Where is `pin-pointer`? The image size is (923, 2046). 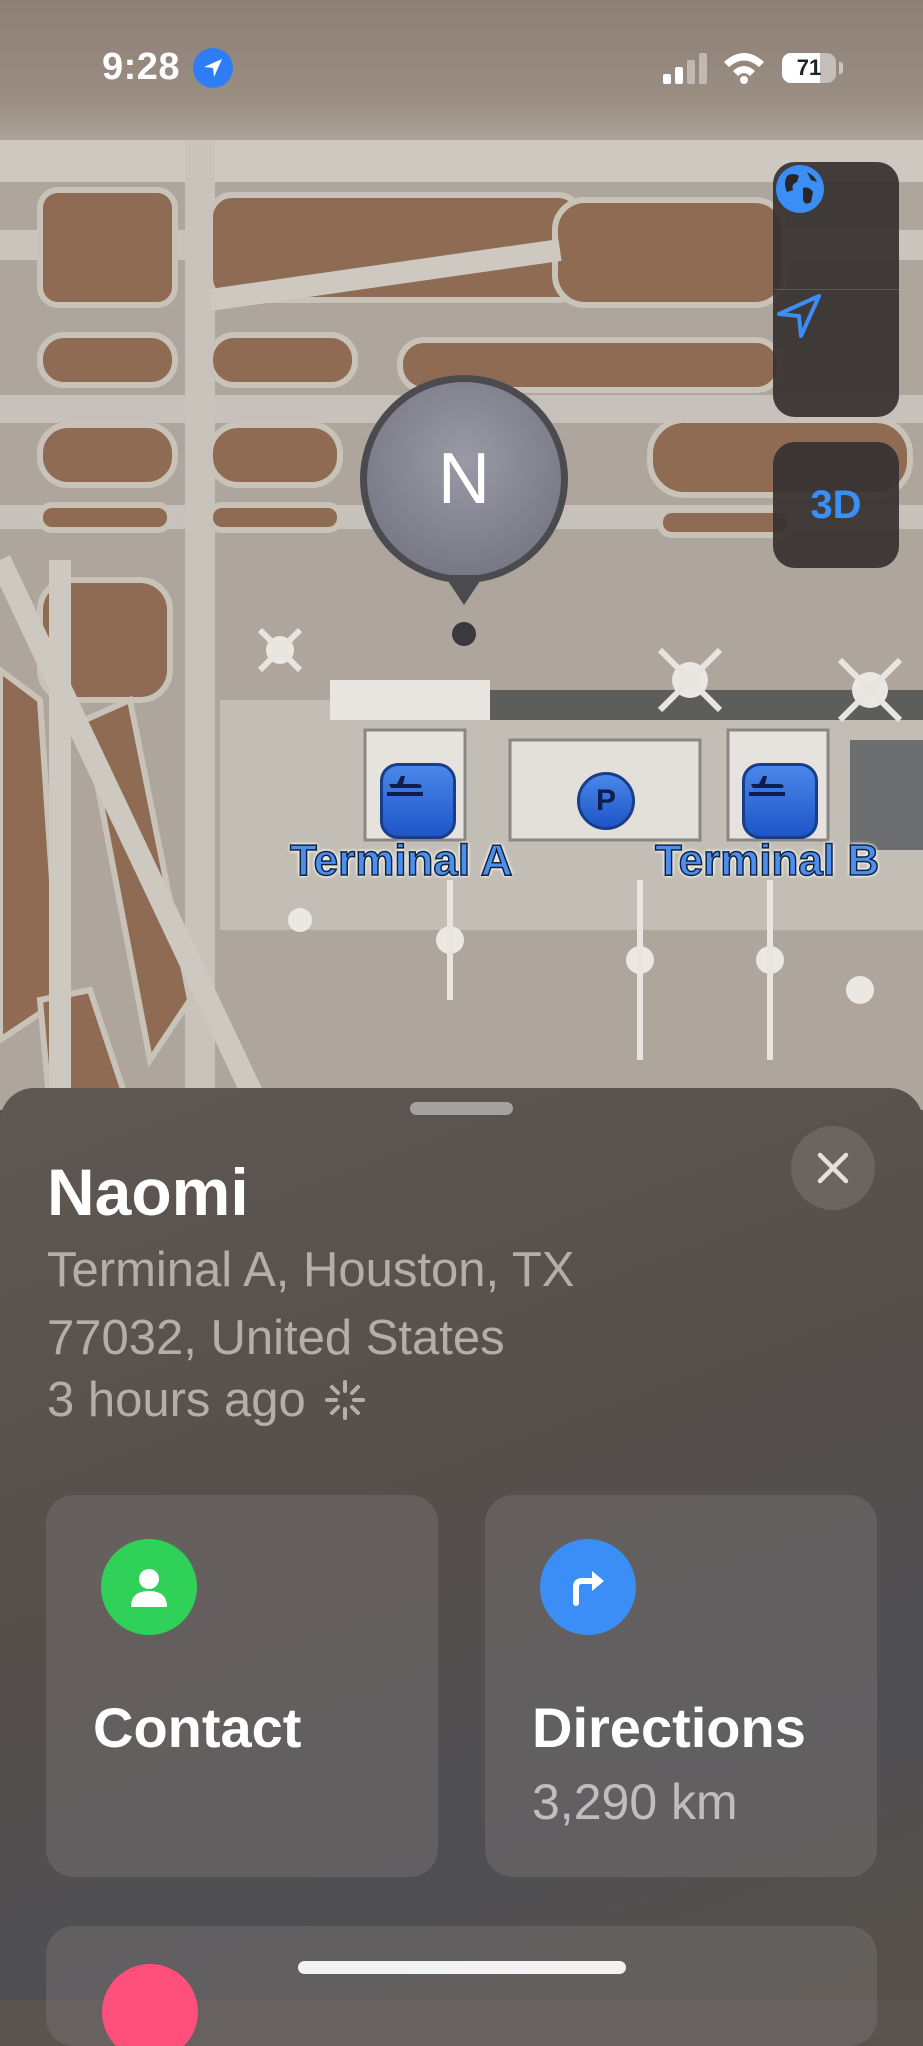 pin-pointer is located at coordinates (464, 590).